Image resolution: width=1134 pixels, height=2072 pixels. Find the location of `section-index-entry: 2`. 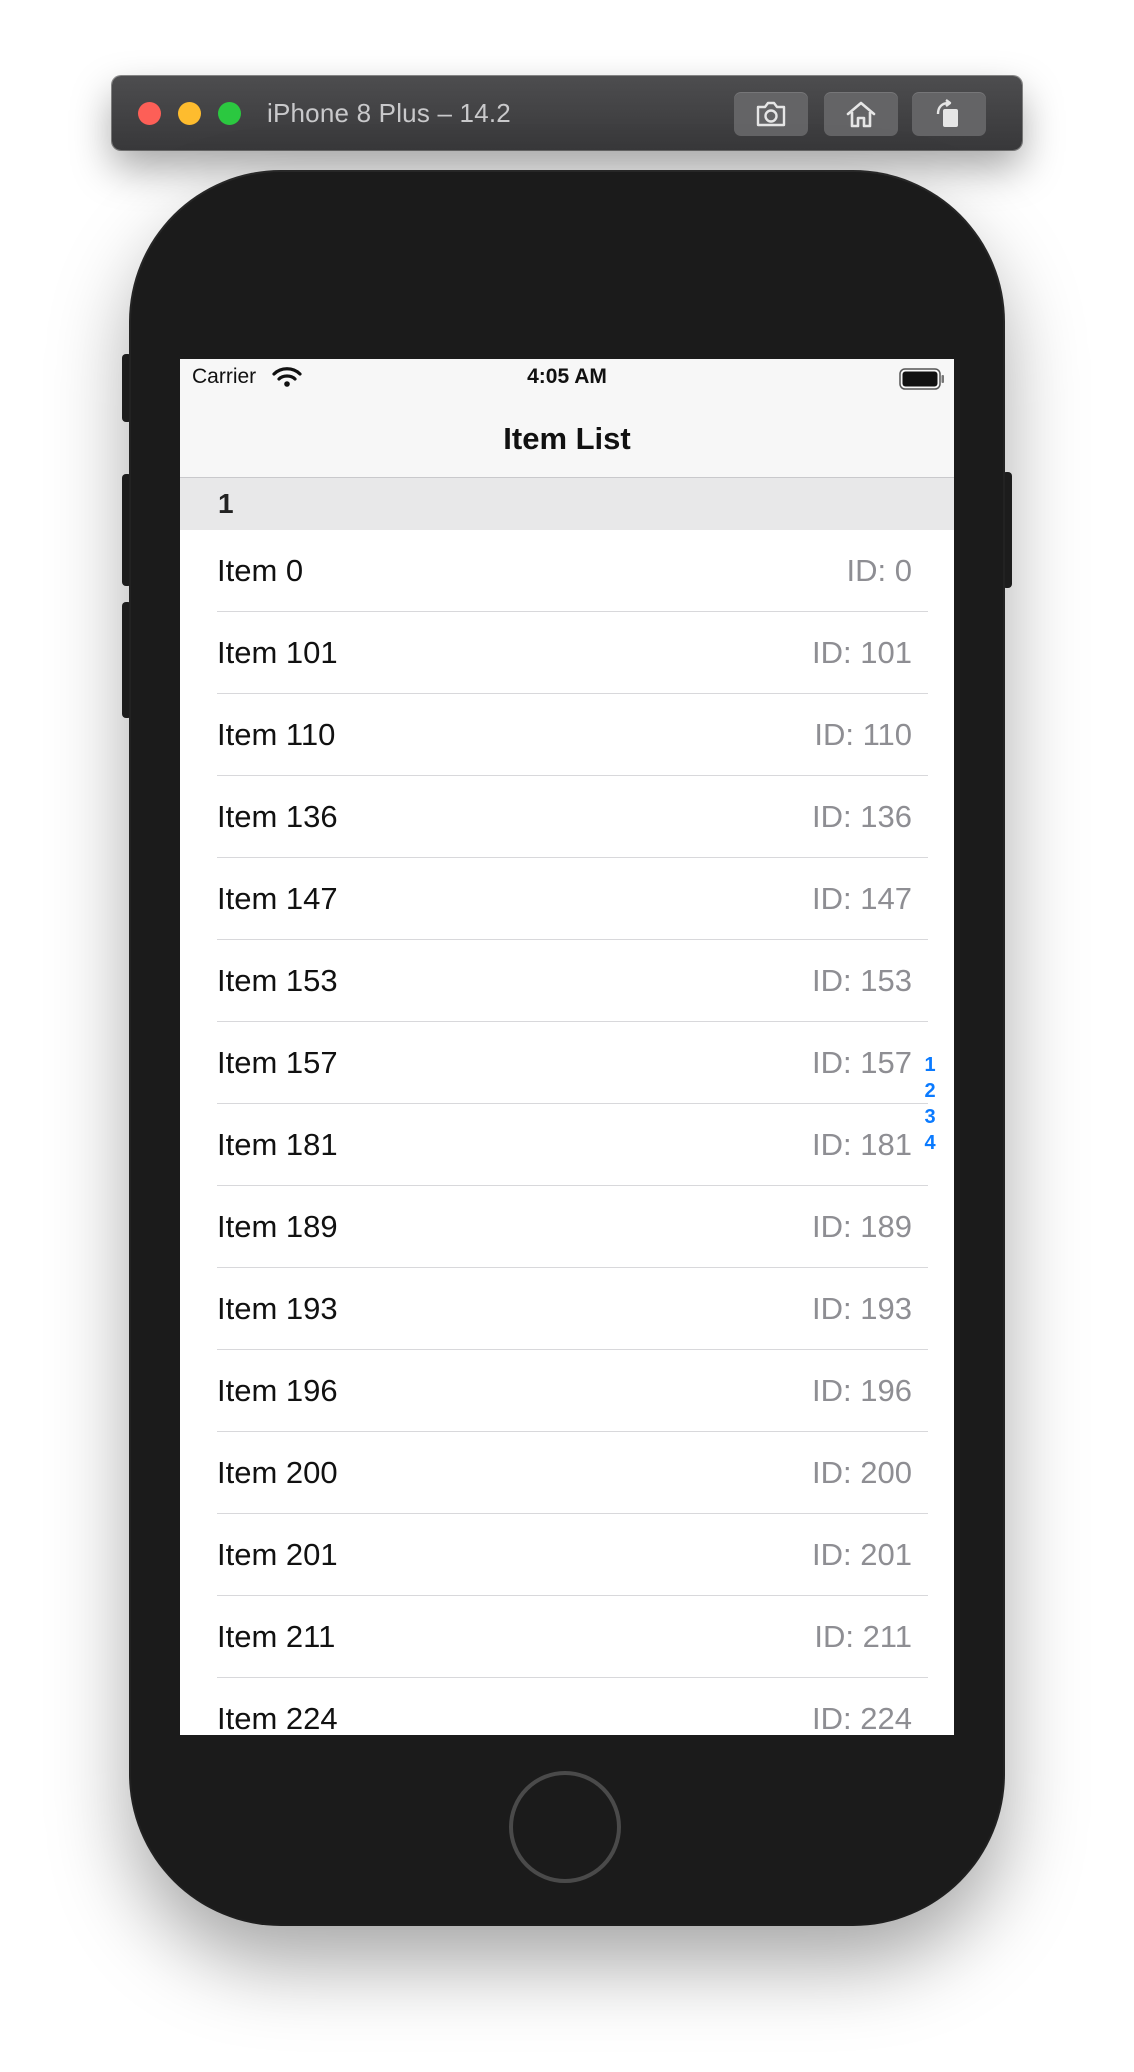

section-index-entry: 2 is located at coordinates (929, 1091).